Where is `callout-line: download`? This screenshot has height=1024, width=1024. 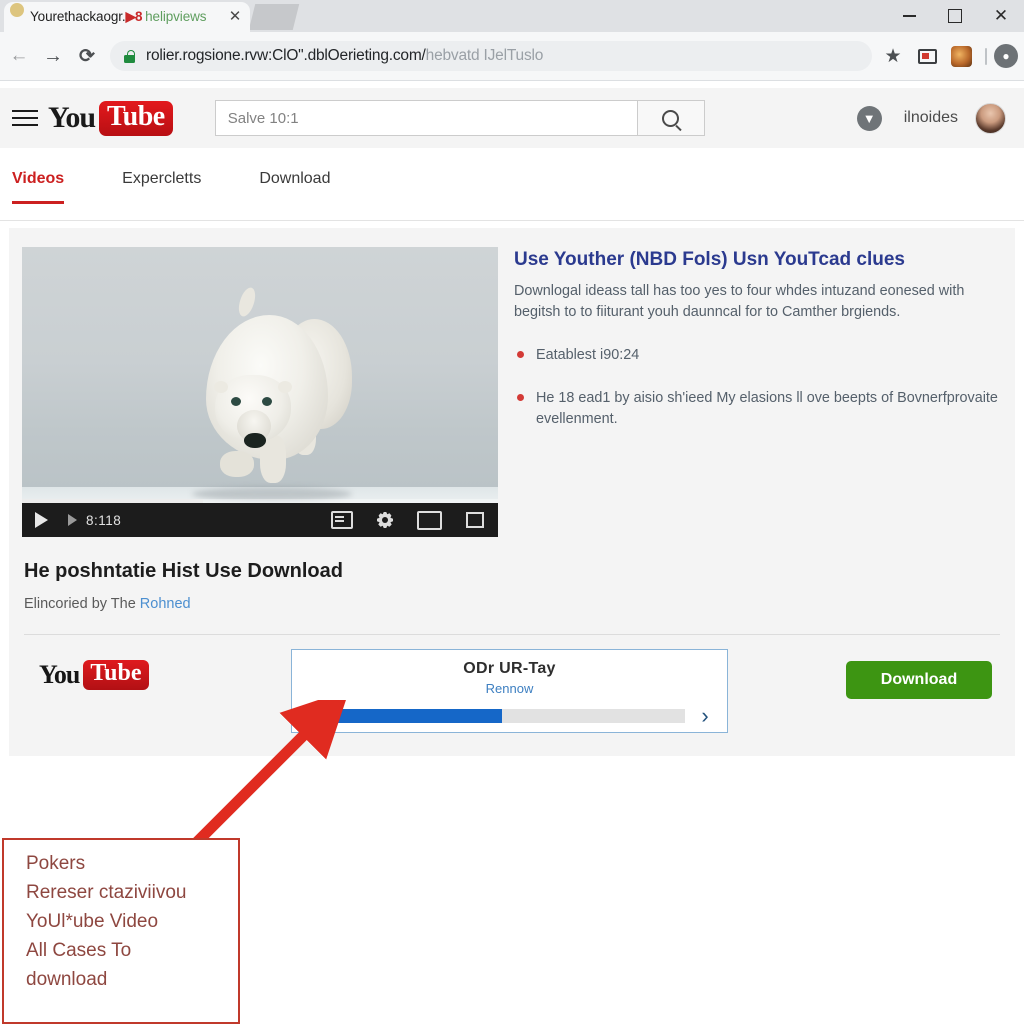 callout-line: download is located at coordinates (67, 979).